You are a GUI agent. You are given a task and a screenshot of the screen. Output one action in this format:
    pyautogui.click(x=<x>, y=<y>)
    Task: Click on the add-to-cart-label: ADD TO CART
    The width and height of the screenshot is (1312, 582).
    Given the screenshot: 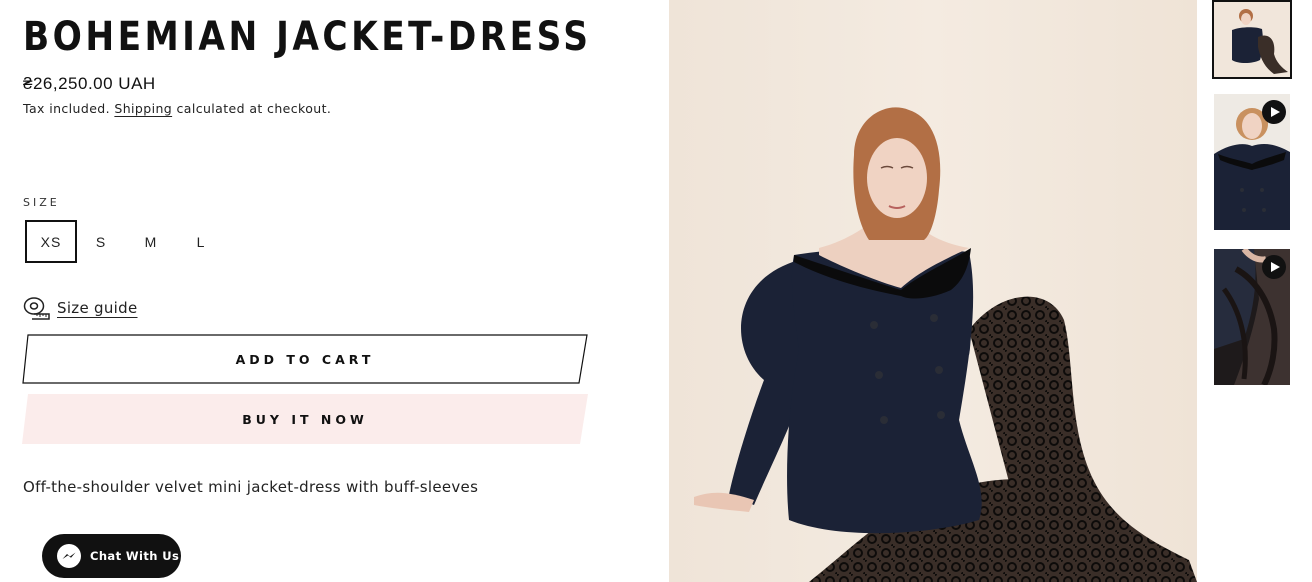 What is the action you would take?
    pyautogui.click(x=305, y=359)
    